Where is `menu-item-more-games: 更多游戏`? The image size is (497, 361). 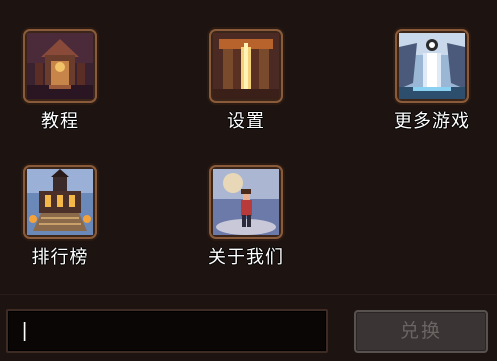
menu-item-more-games: 更多游戏 is located at coordinates (432, 81).